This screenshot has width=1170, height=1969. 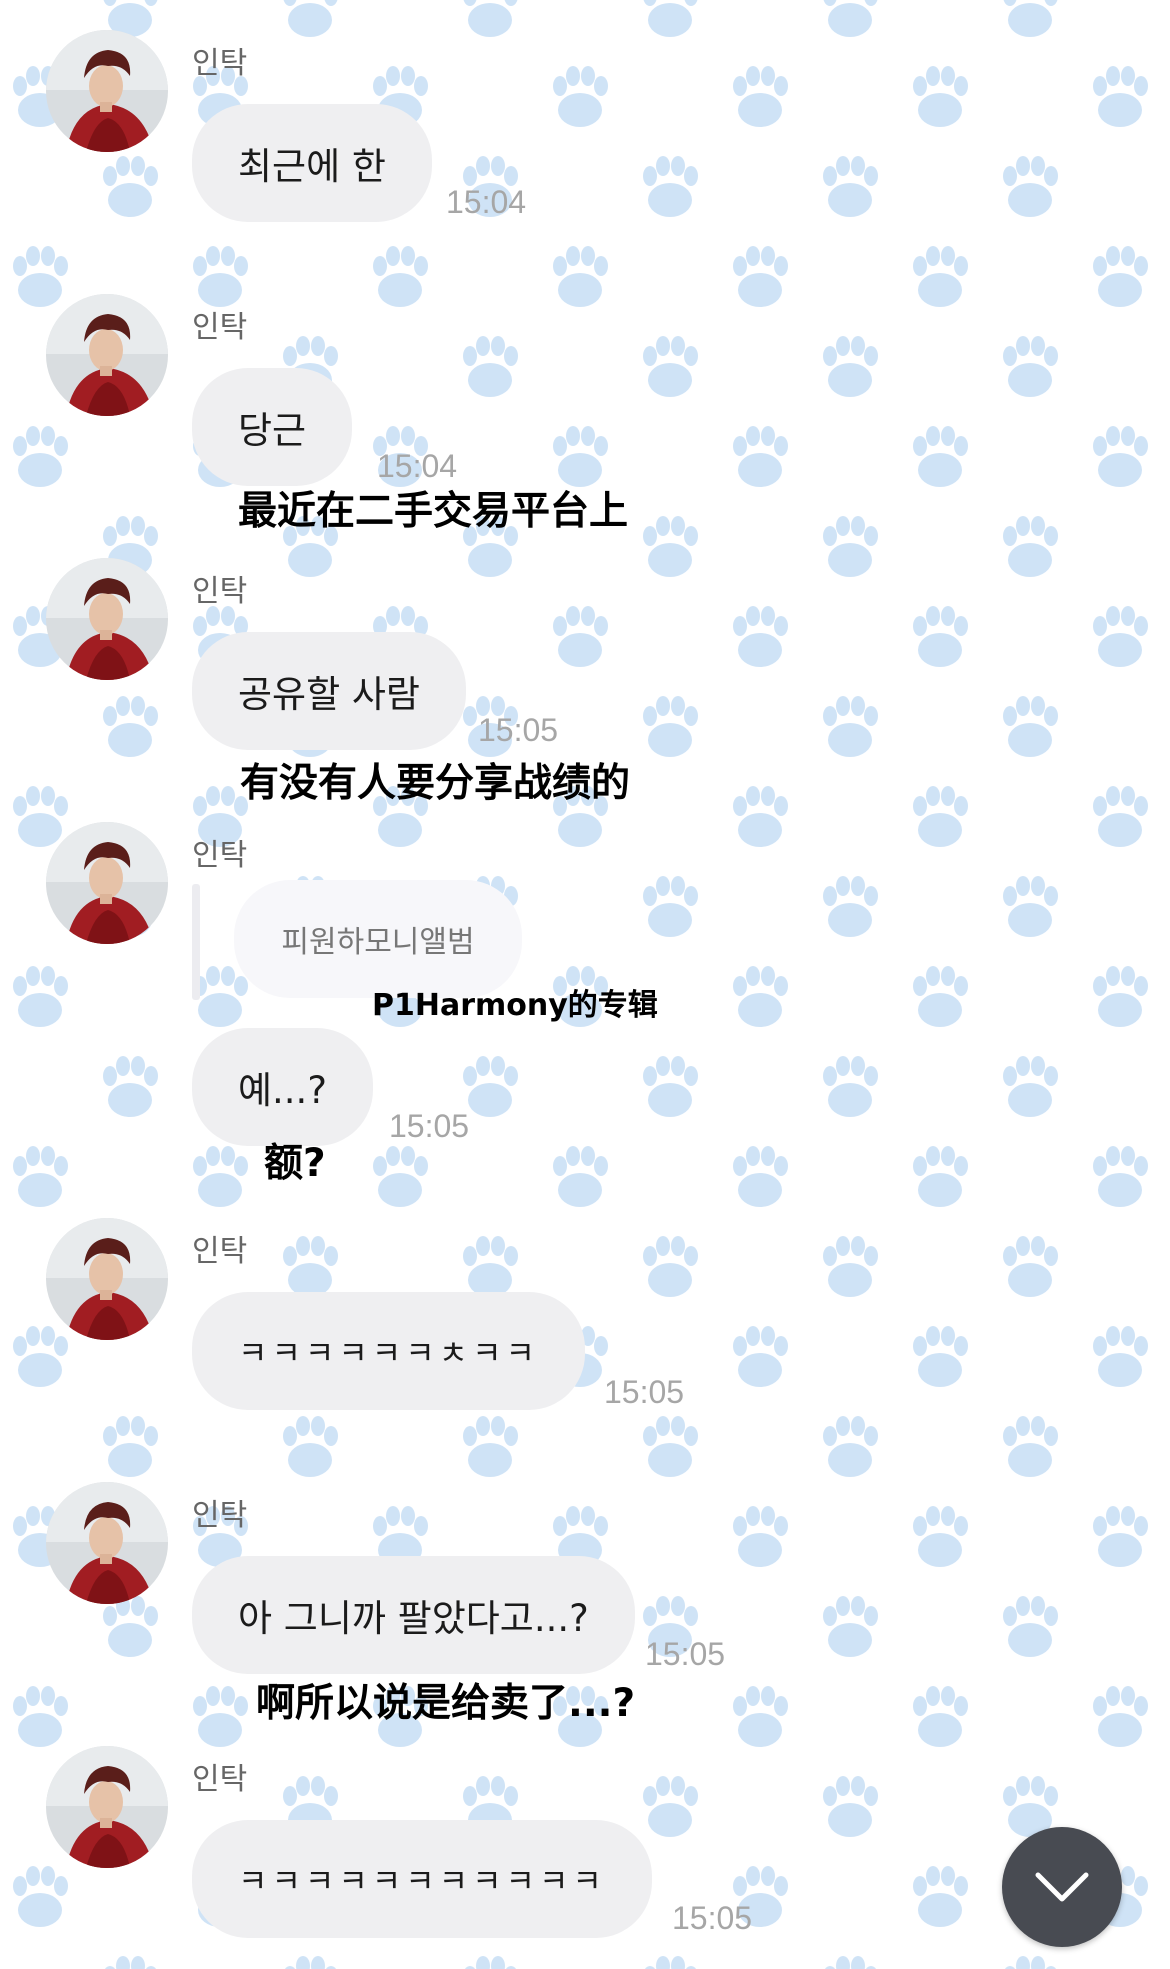 I want to click on translation-caption: 有没有人要分享战绩的, so click(x=435, y=783).